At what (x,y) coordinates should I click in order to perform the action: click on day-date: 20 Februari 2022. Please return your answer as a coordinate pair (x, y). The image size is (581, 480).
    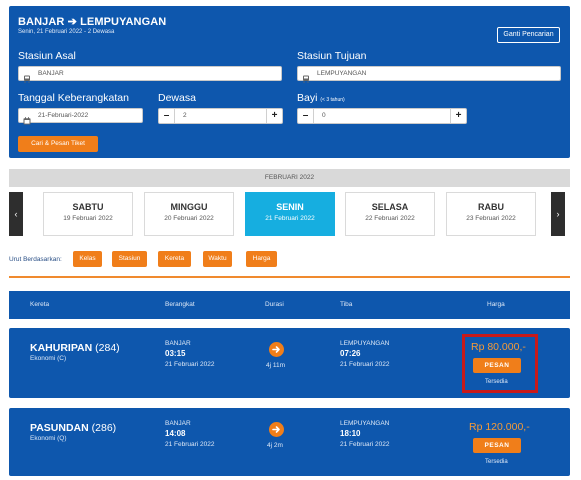
    Looking at the image, I should click on (189, 218).